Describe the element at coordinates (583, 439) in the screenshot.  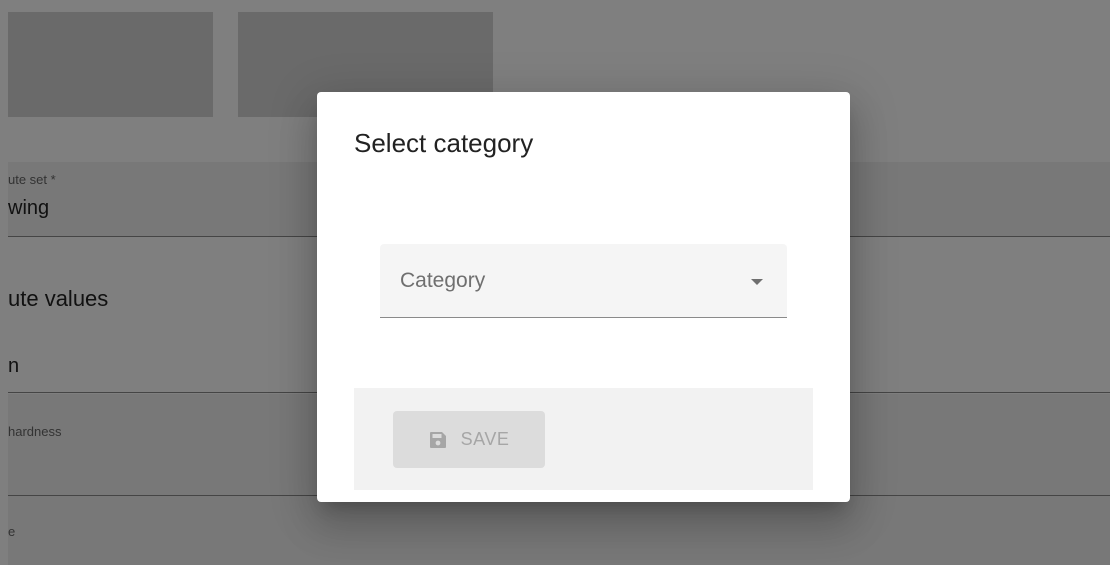
I see `dialog-actions: SAVE` at that location.